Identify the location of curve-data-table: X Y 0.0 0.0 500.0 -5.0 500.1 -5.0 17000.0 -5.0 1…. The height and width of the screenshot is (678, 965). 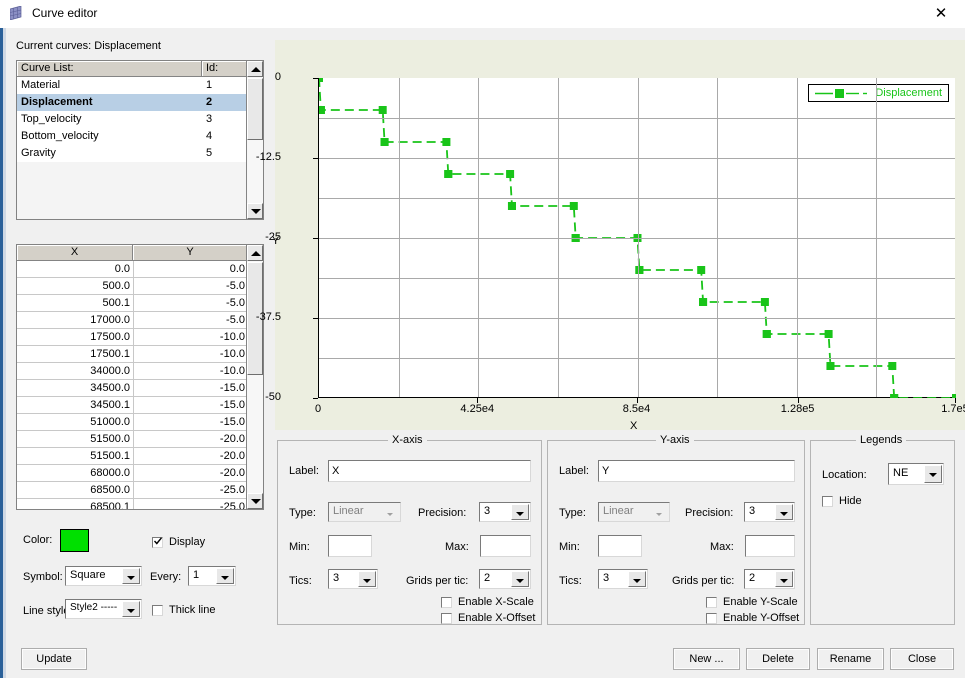
(140, 377).